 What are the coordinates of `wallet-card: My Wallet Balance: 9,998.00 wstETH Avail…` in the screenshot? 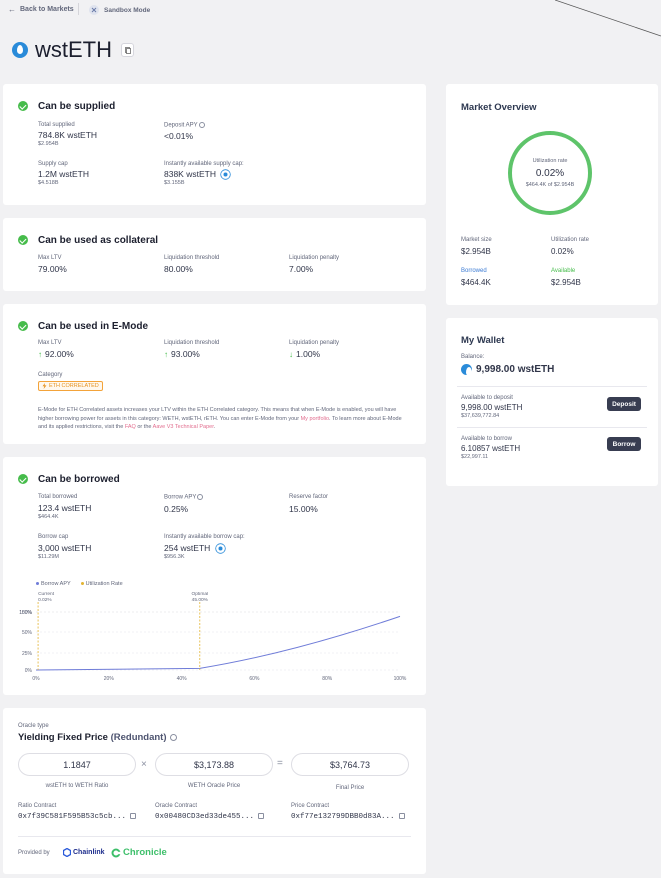 It's located at (552, 402).